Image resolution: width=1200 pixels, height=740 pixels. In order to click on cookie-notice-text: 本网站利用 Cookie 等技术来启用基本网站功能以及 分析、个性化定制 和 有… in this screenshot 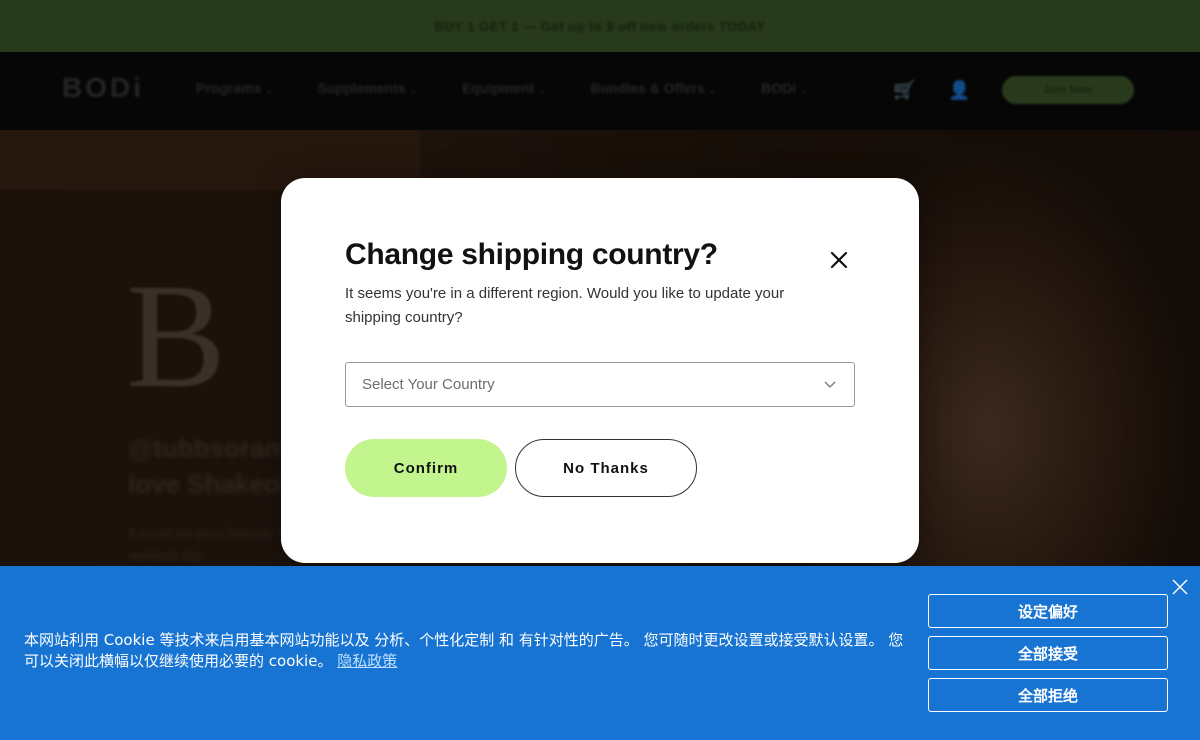, I will do `click(467, 651)`.